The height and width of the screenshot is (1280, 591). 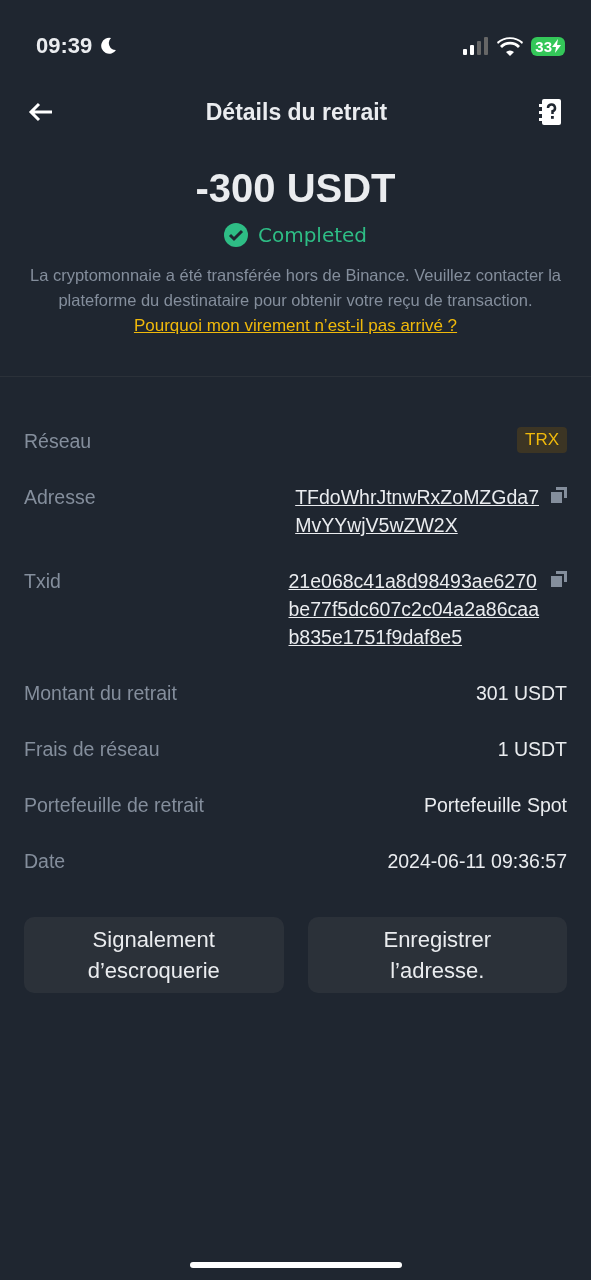 I want to click on detail-label: Portefeuille de retrait, so click(x=114, y=805).